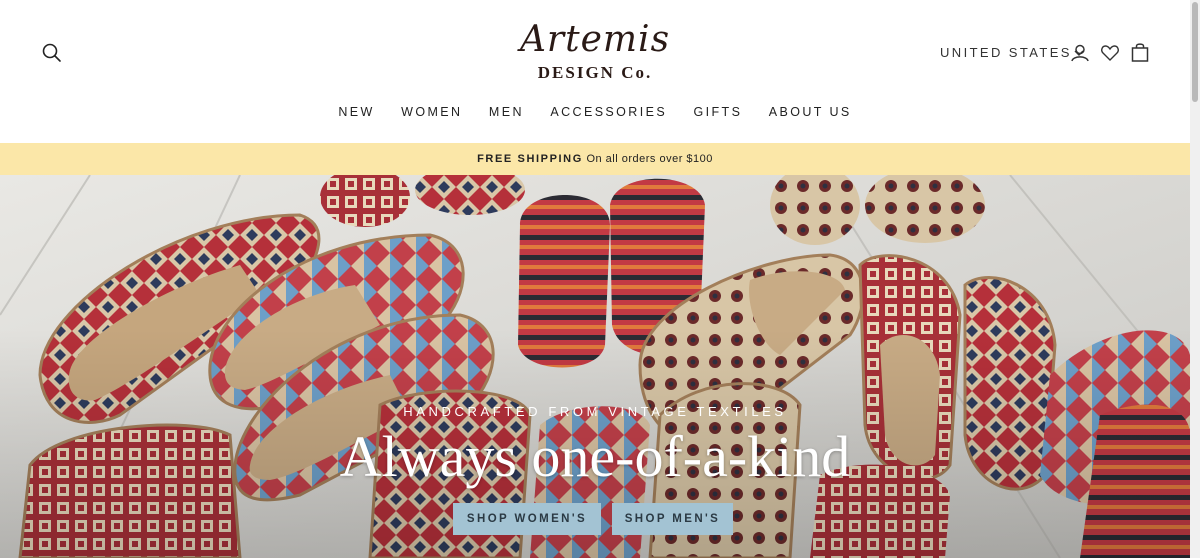  Describe the element at coordinates (530, 159) in the screenshot. I see `announcement-bold: FREE SHIPPING` at that location.